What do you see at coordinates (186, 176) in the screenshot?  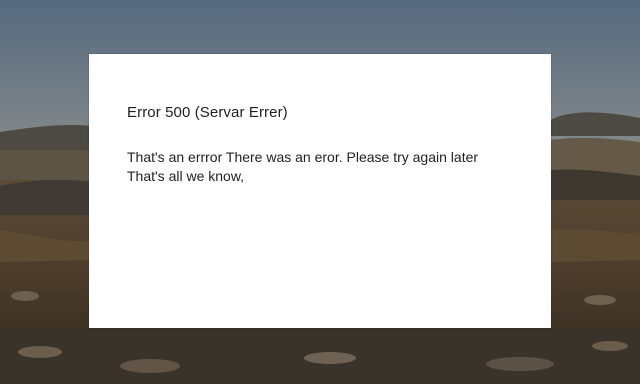 I see `error-message-line-2: That's all we know,` at bounding box center [186, 176].